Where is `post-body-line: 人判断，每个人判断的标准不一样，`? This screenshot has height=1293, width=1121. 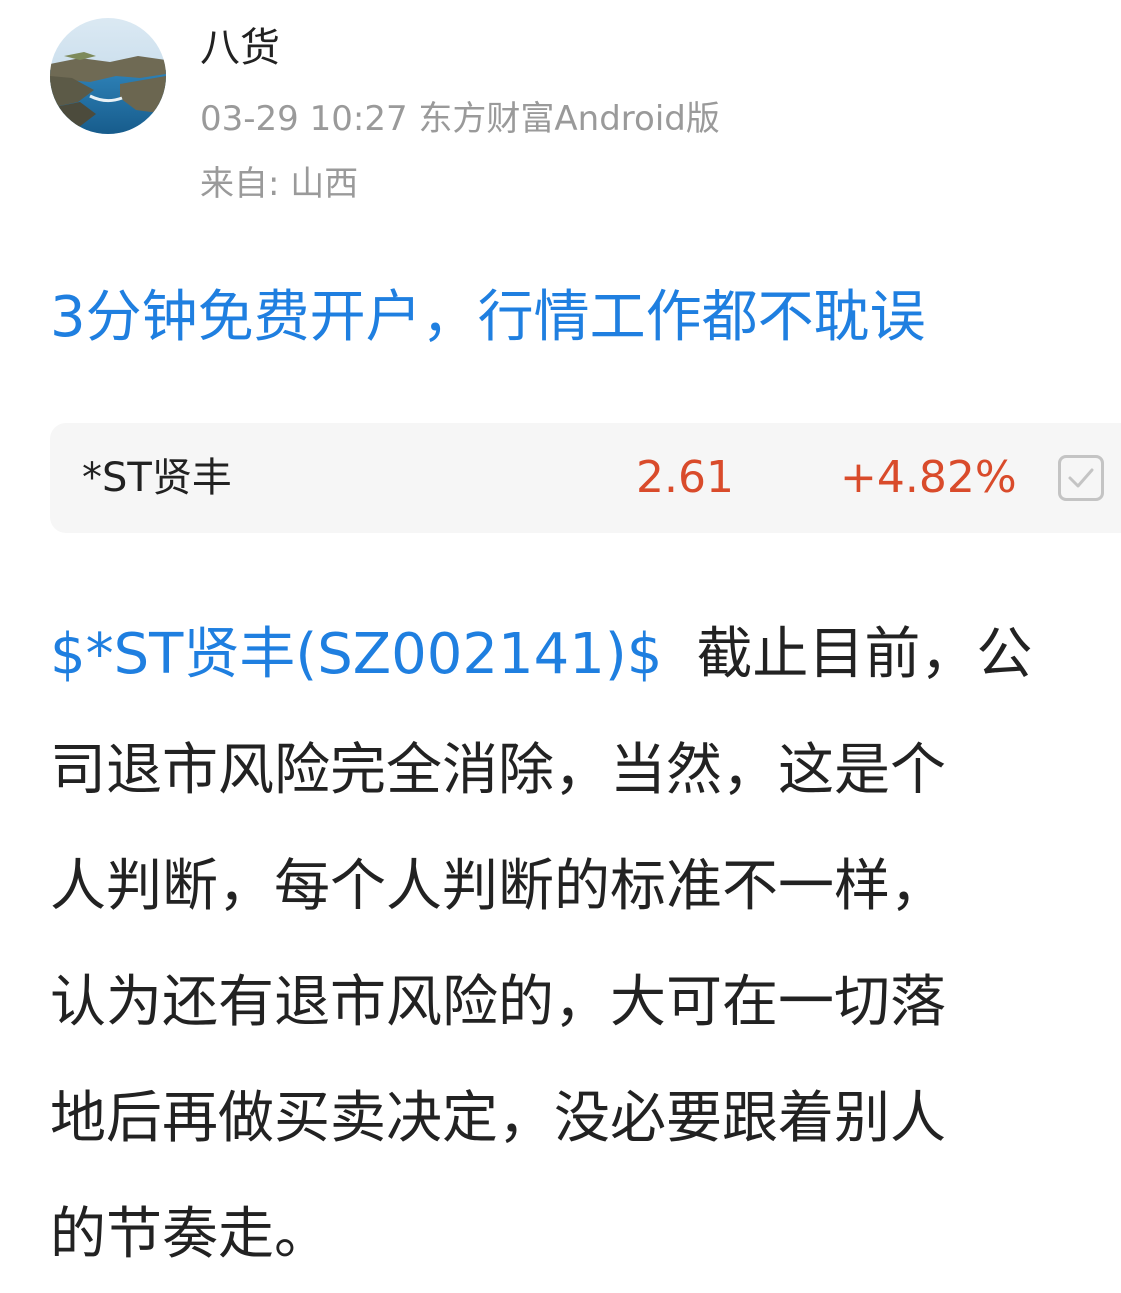 post-body-line: 人判断，每个人判断的标准不一样， is located at coordinates (498, 886).